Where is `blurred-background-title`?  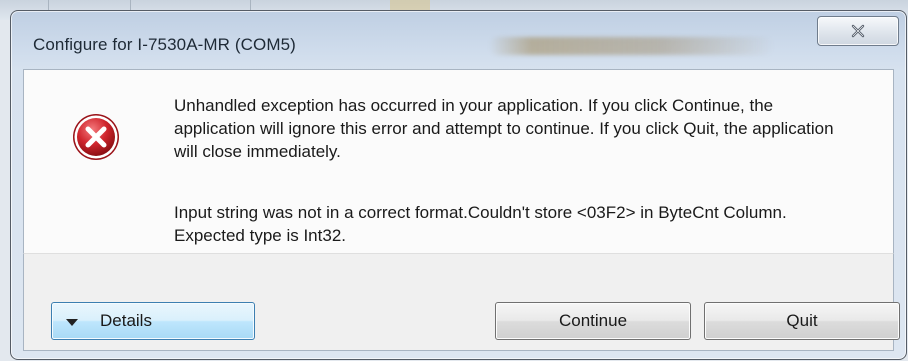
blurred-background-title is located at coordinates (631, 46).